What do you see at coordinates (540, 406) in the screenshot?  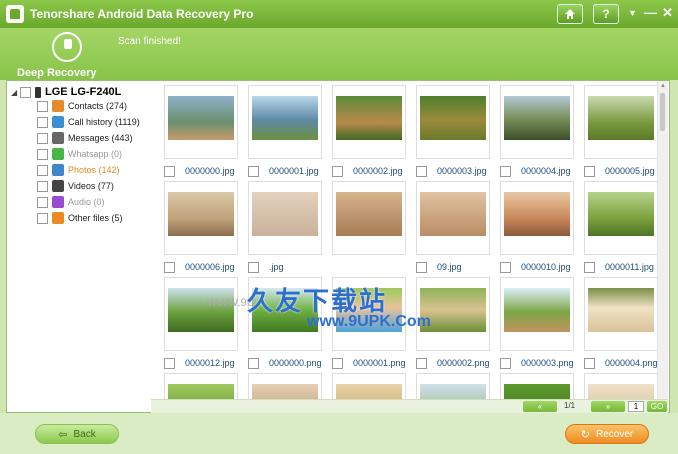 I see `prev-page-button: «` at bounding box center [540, 406].